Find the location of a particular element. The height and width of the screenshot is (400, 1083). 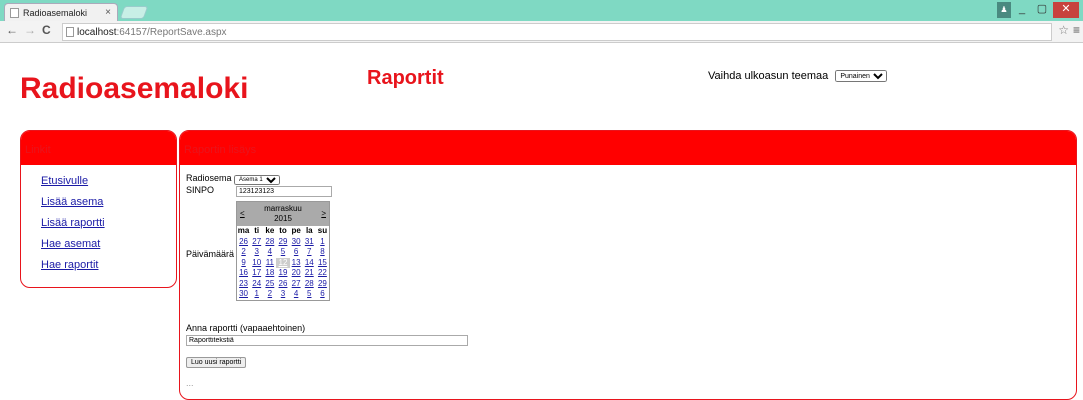

sinpo-label: SINPO is located at coordinates (200, 190).